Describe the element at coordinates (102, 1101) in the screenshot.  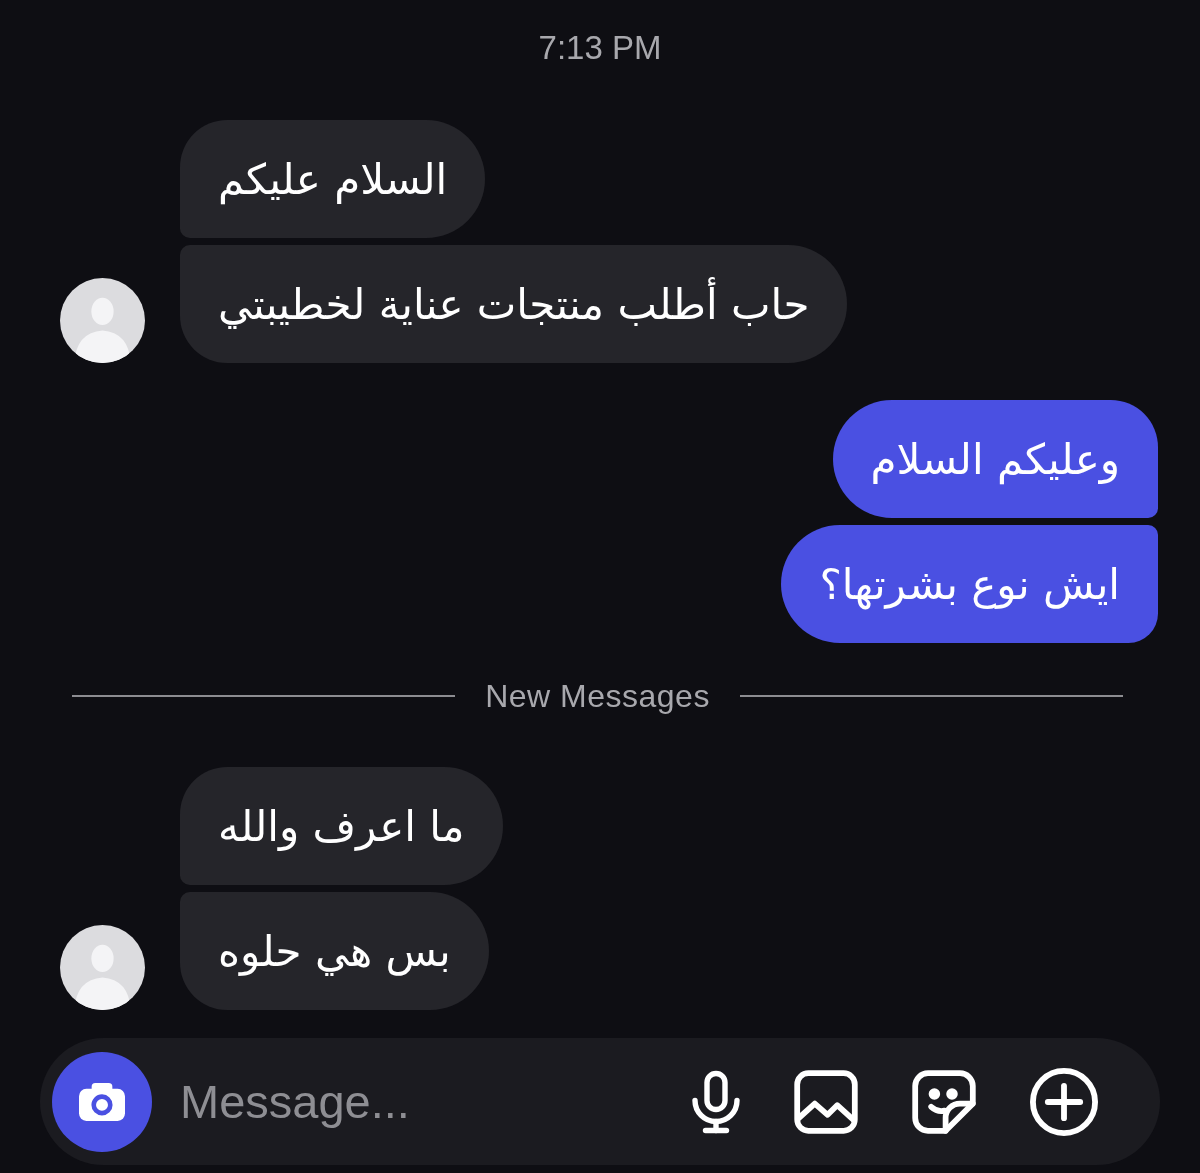
I see `camera-icon` at that location.